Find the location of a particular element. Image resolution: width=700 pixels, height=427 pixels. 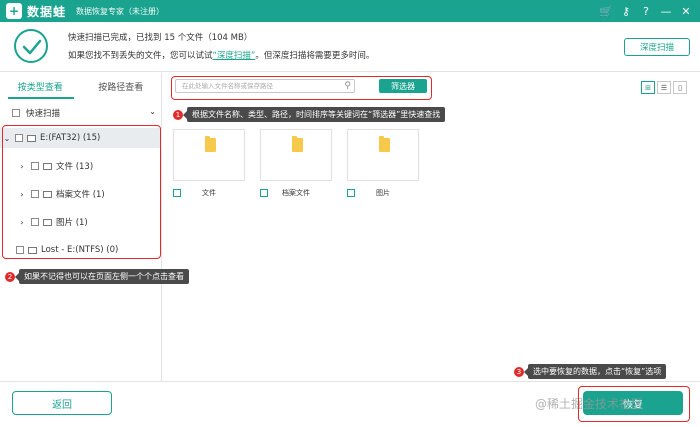

file-card-images is located at coordinates (383, 155).